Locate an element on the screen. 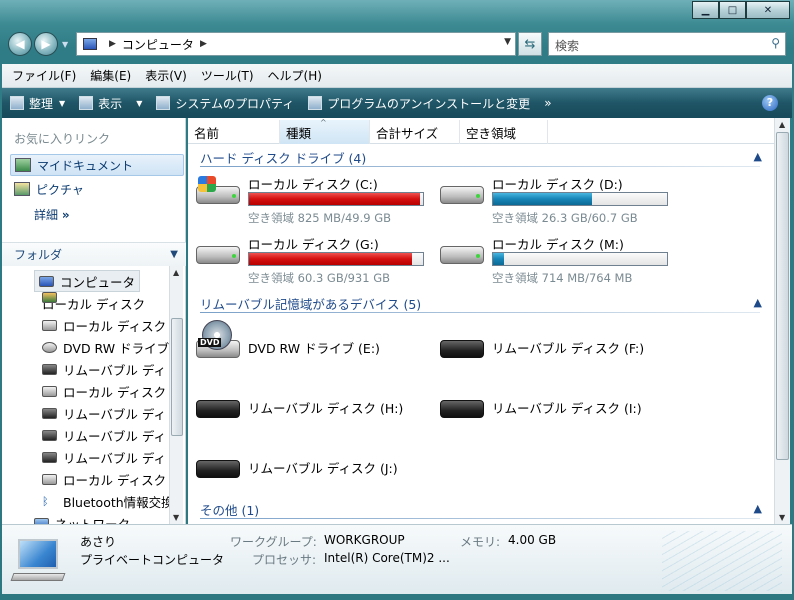  system-properties-button: システムのプロパティ is located at coordinates (225, 103).